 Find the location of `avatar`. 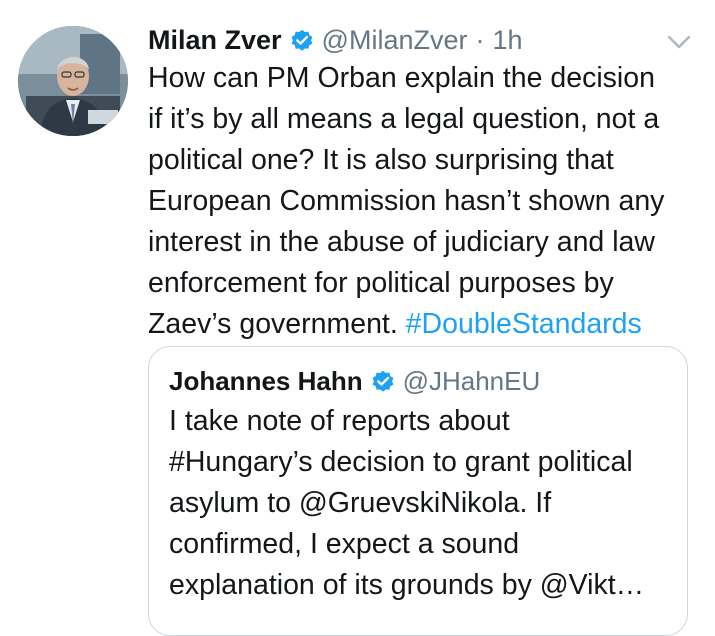

avatar is located at coordinates (73, 81).